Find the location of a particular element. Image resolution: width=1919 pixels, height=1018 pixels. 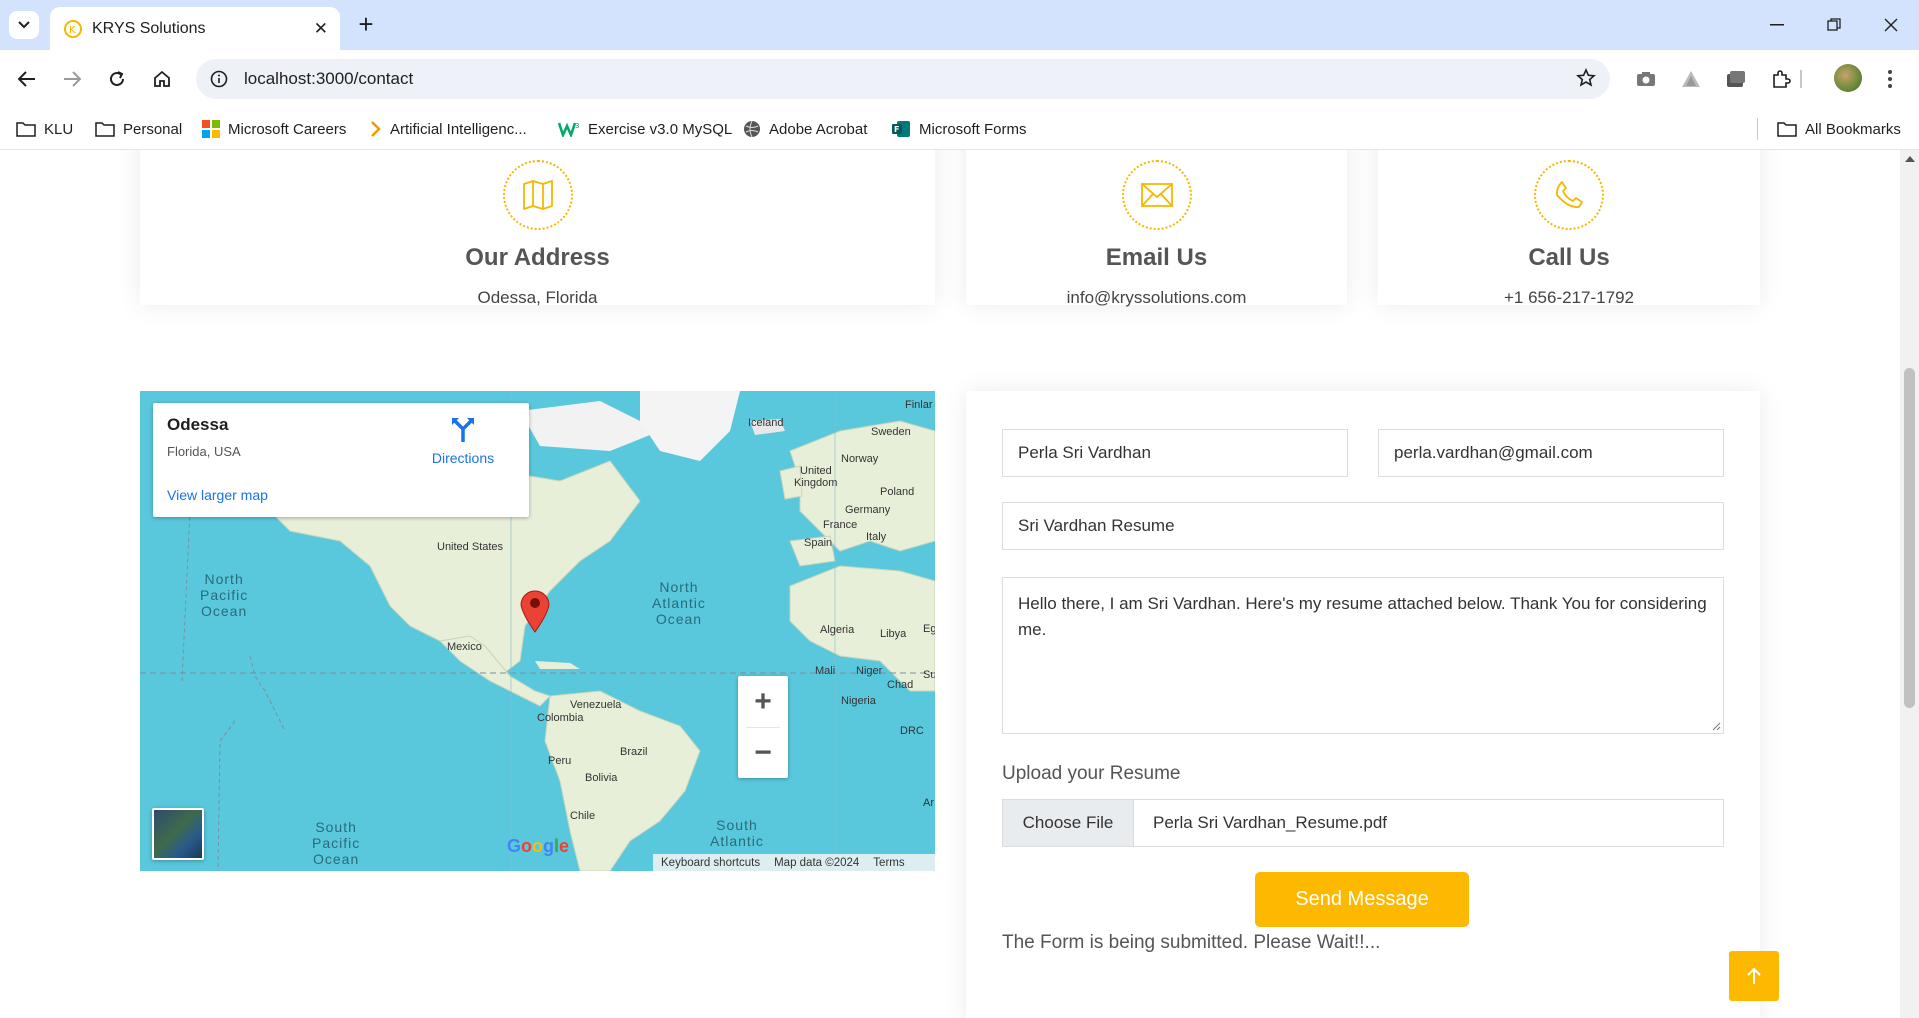

upload-label: Upload your Resume is located at coordinates (1091, 773).